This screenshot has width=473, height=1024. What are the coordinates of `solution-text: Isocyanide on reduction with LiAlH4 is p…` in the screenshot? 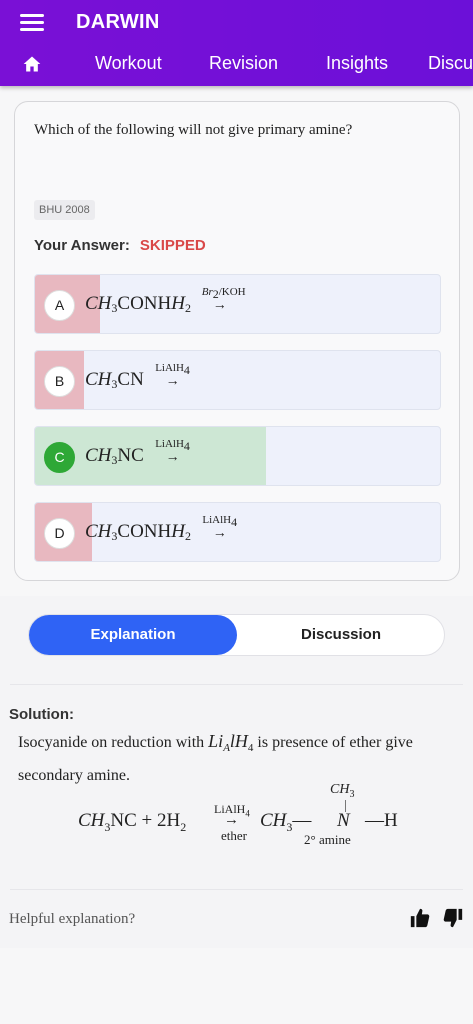 It's located at (215, 758).